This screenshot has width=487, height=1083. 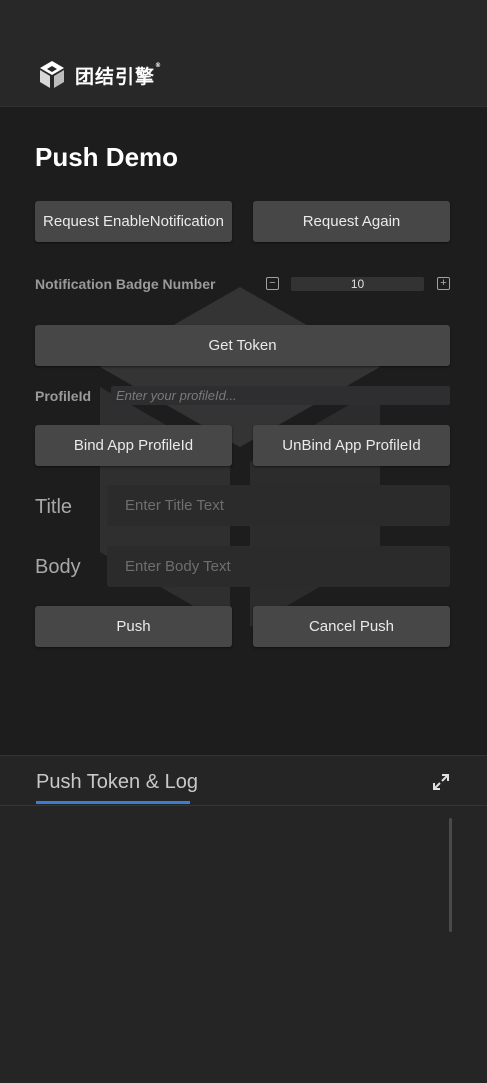 What do you see at coordinates (278, 505) in the screenshot?
I see `title-input: Enter Title Text` at bounding box center [278, 505].